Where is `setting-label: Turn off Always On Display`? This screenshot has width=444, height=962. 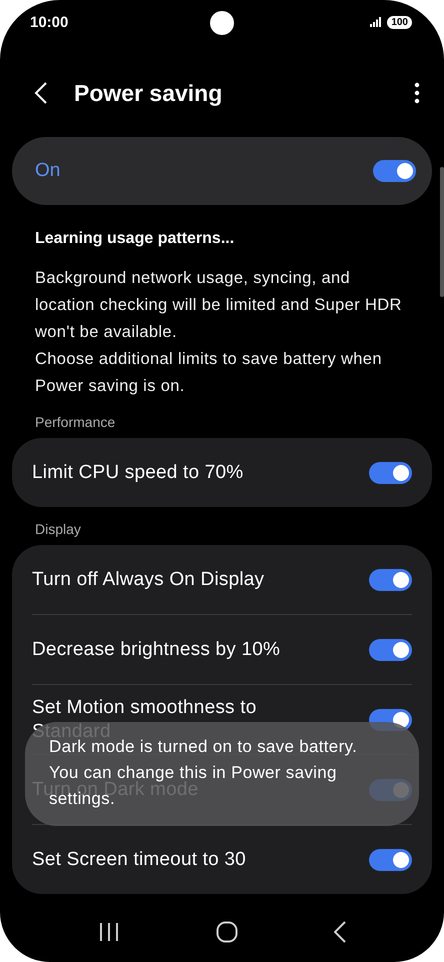
setting-label: Turn off Always On Display is located at coordinates (148, 580).